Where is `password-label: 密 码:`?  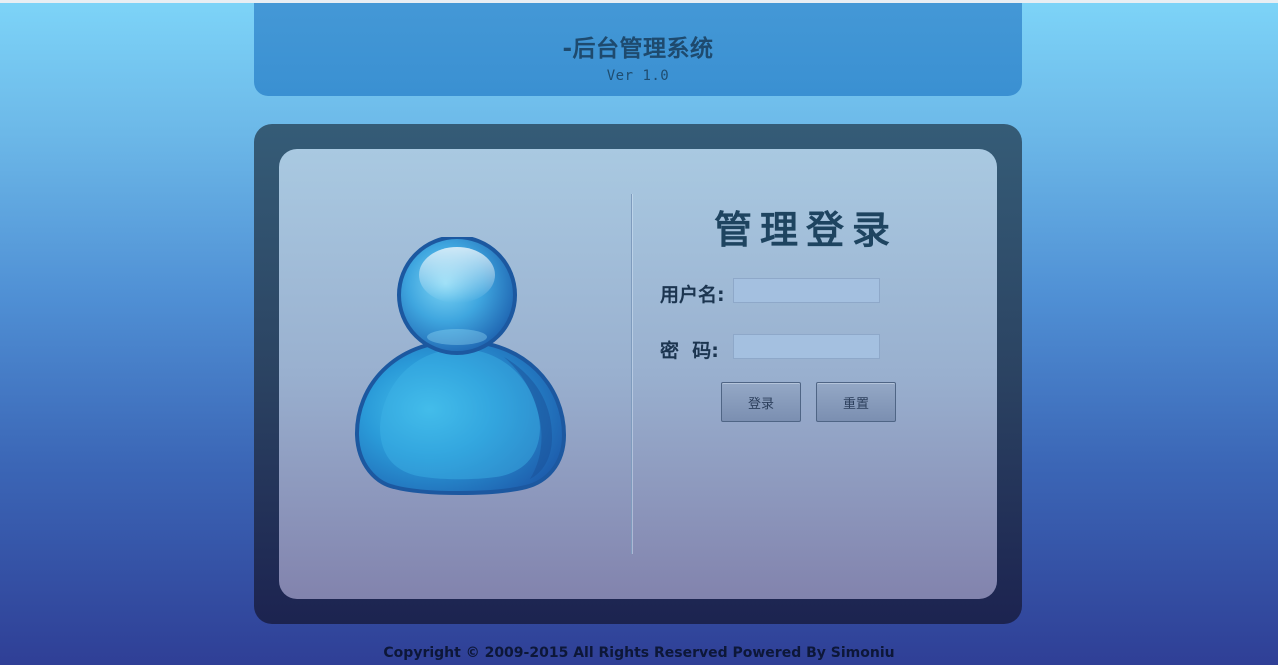
password-label: 密 码: is located at coordinates (689, 351).